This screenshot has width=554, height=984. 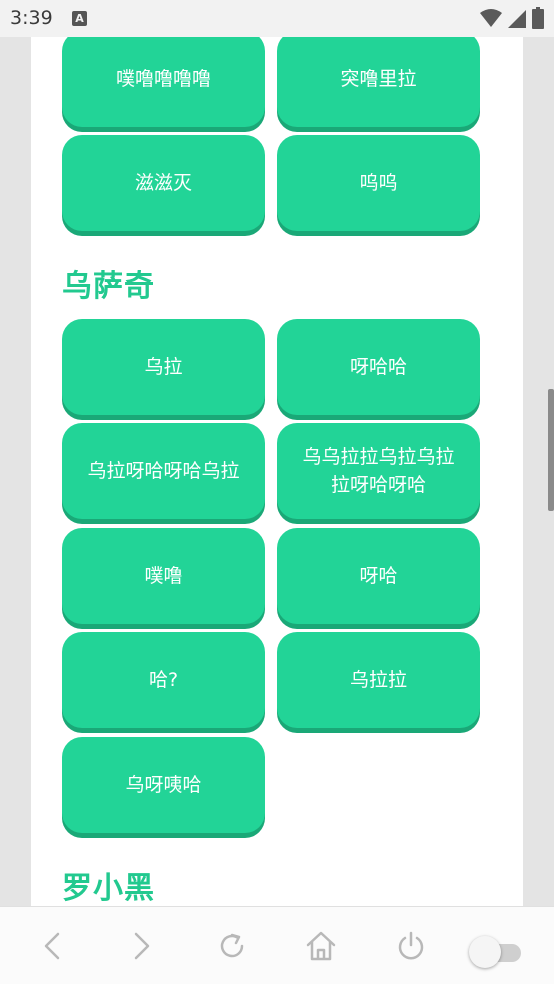 I want to click on wifi-icon, so click(x=491, y=18).